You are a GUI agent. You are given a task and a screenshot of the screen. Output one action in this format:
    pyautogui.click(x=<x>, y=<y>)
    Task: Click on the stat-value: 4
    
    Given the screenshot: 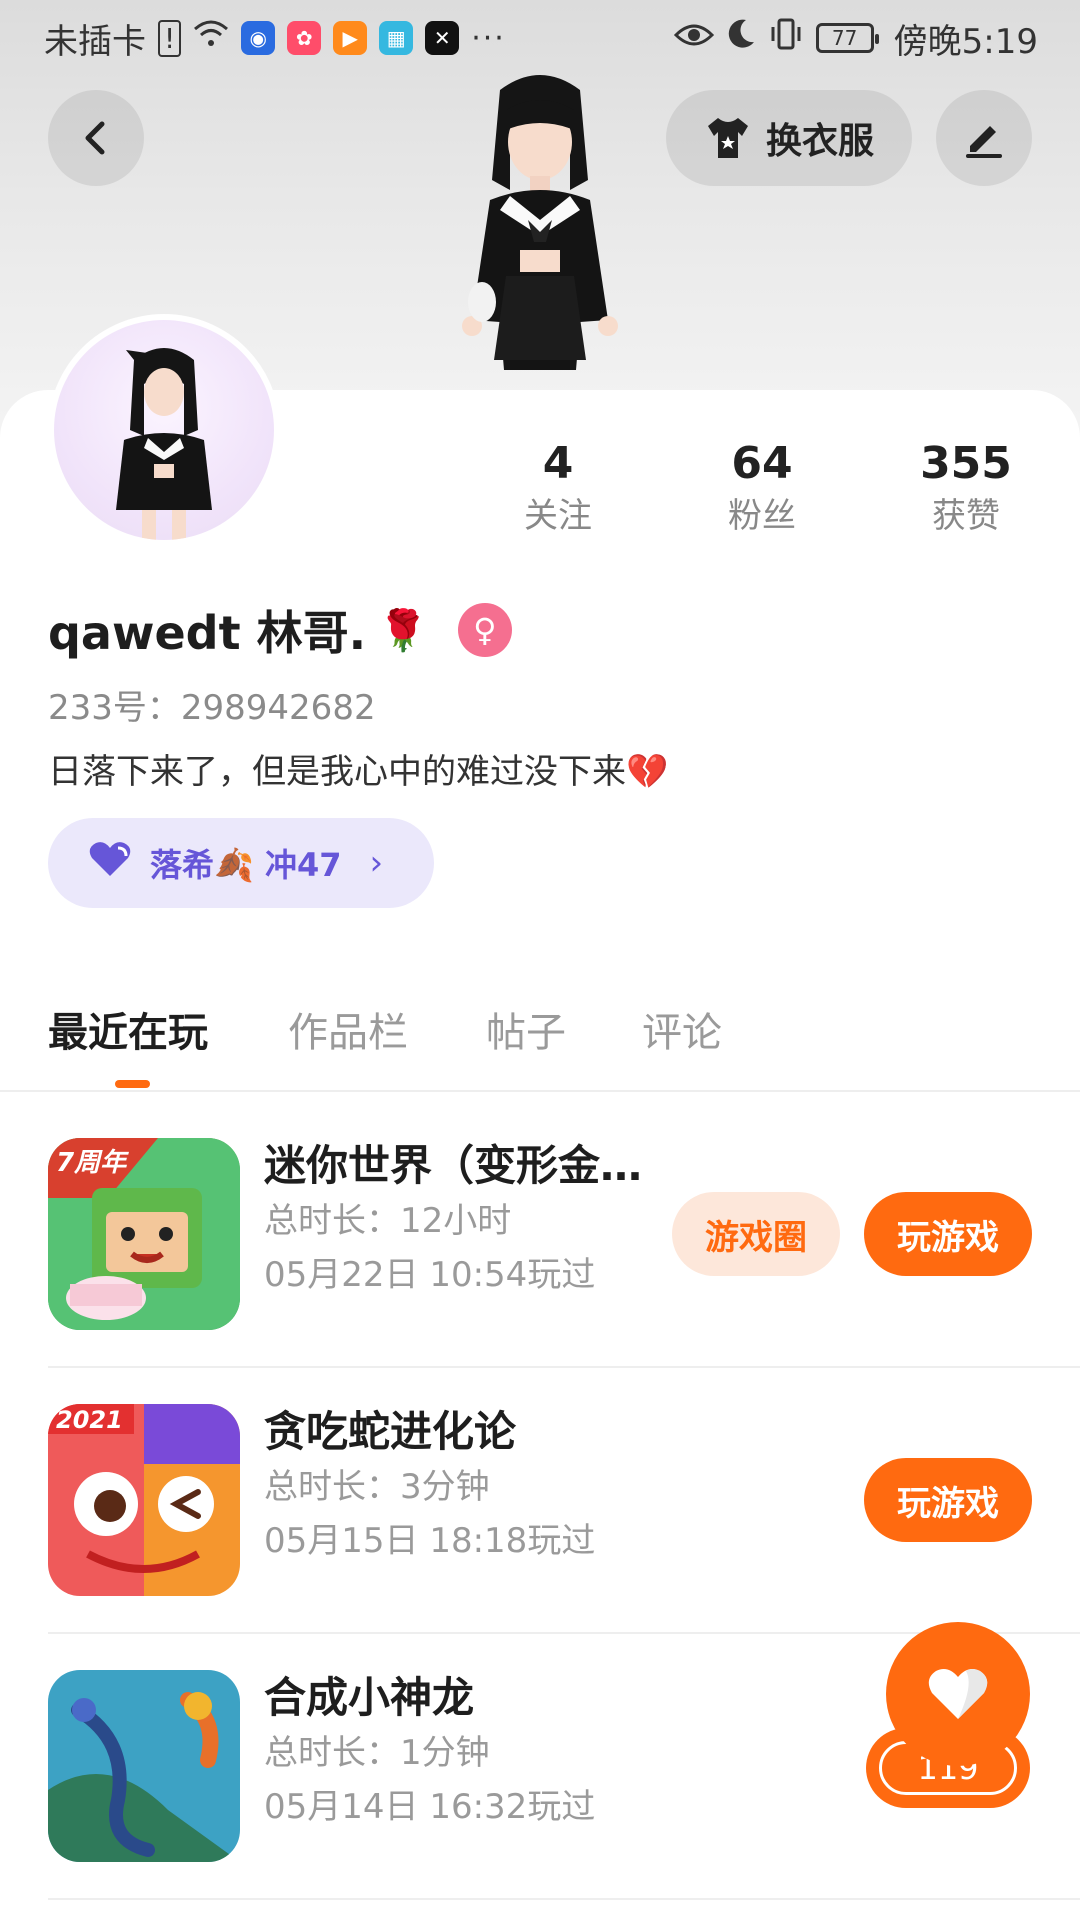 What is the action you would take?
    pyautogui.click(x=558, y=463)
    